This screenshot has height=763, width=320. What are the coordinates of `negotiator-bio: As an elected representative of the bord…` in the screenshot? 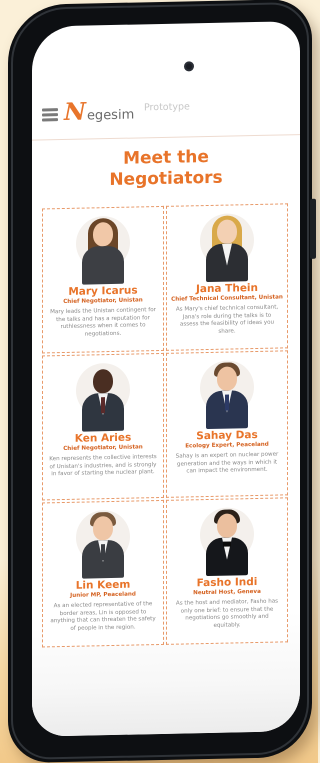 It's located at (103, 616).